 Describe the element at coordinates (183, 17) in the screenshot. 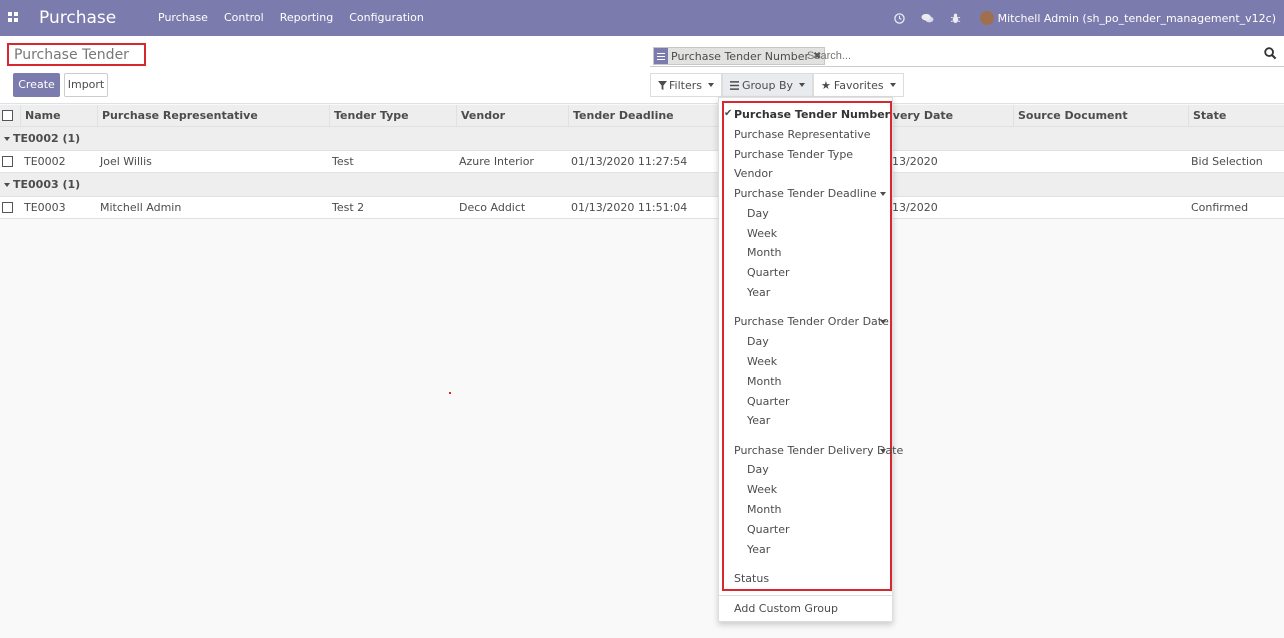

I see `menu-item-purchase: Purchase` at that location.